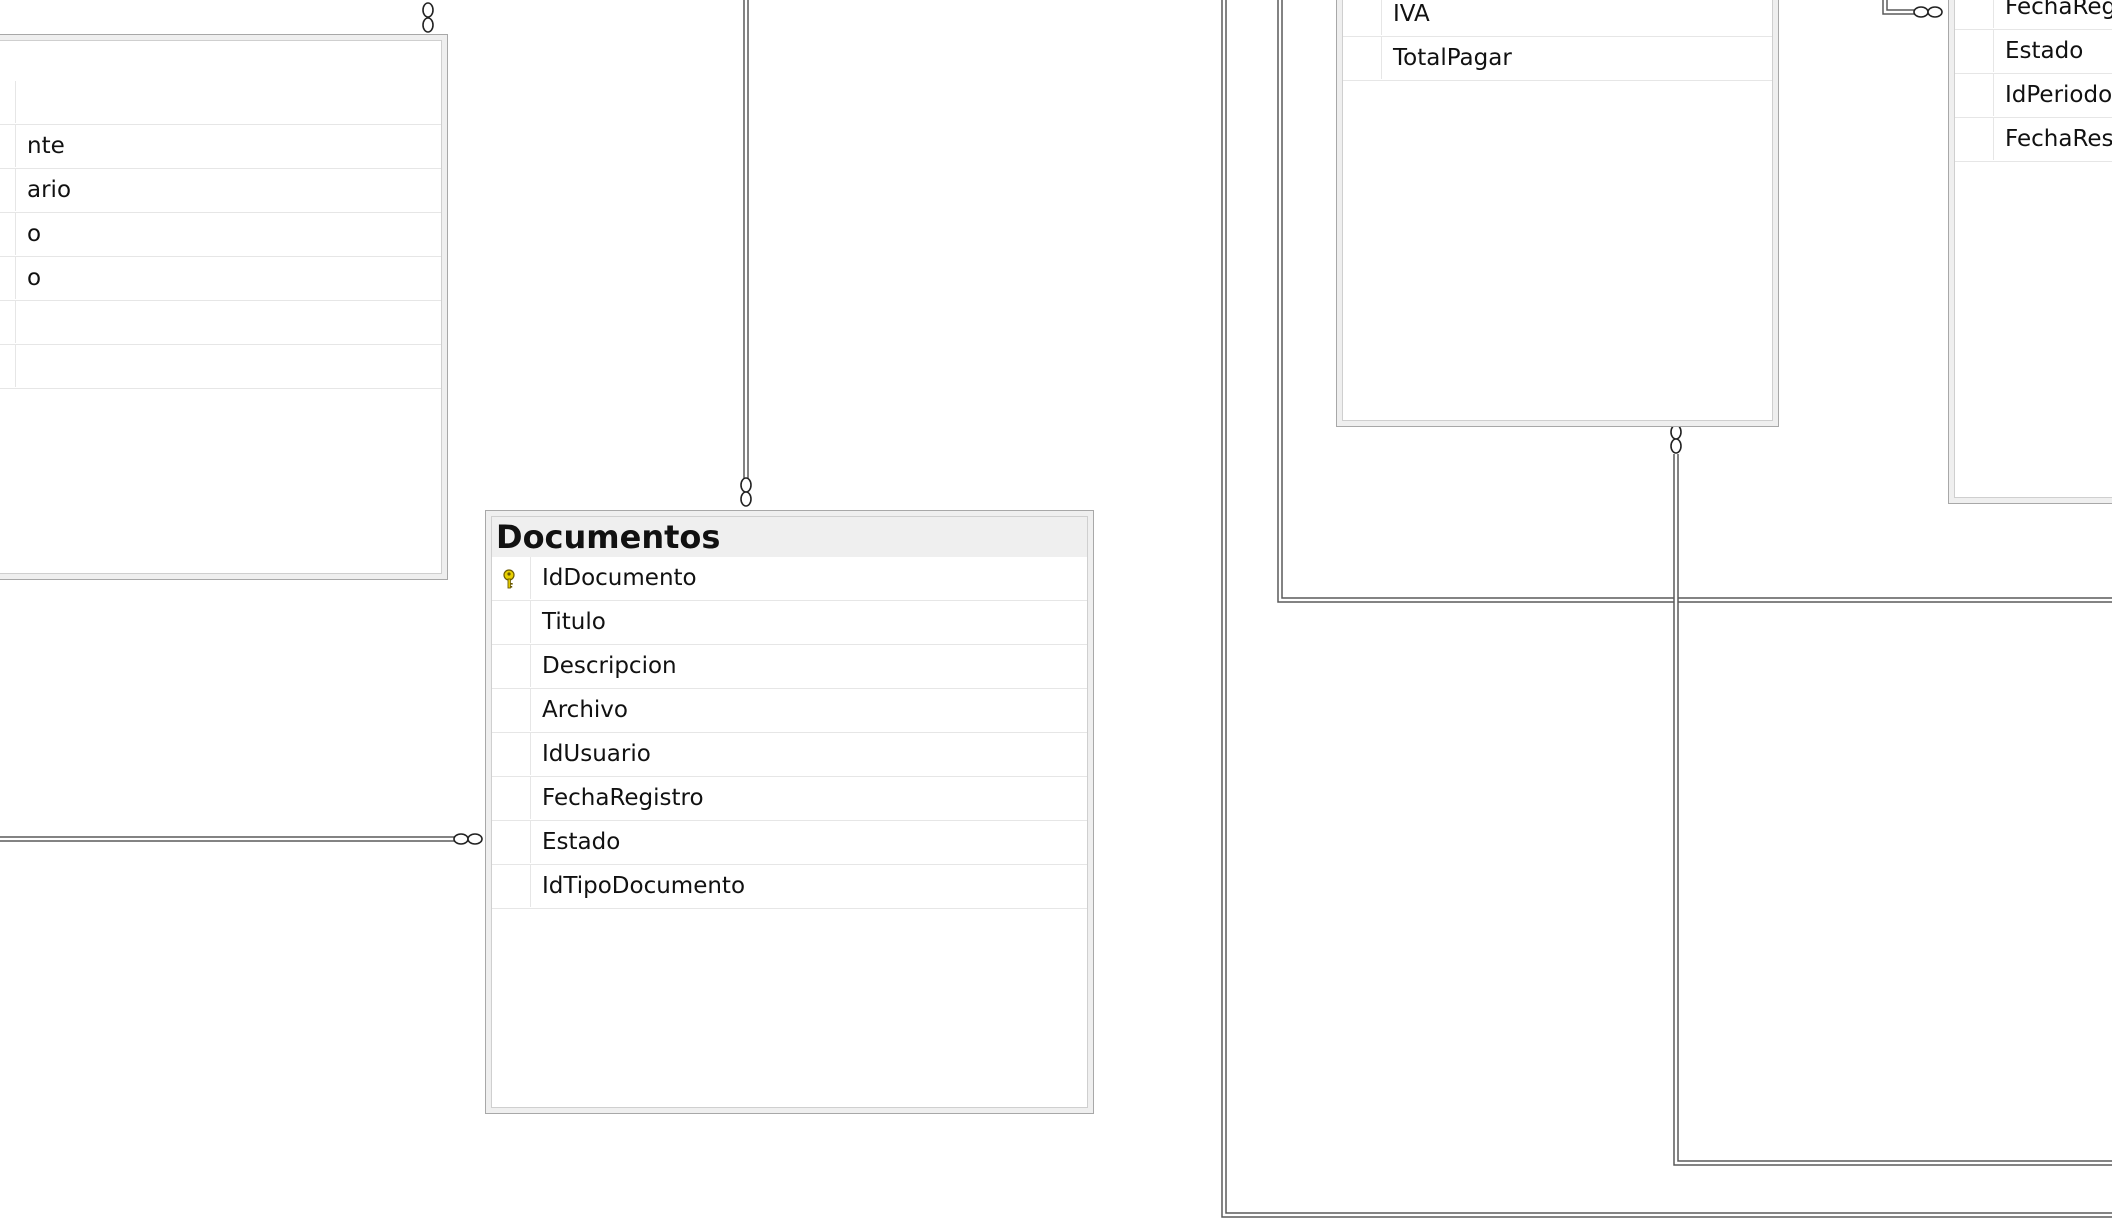  I want to click on field-name: Archivo, so click(585, 710).